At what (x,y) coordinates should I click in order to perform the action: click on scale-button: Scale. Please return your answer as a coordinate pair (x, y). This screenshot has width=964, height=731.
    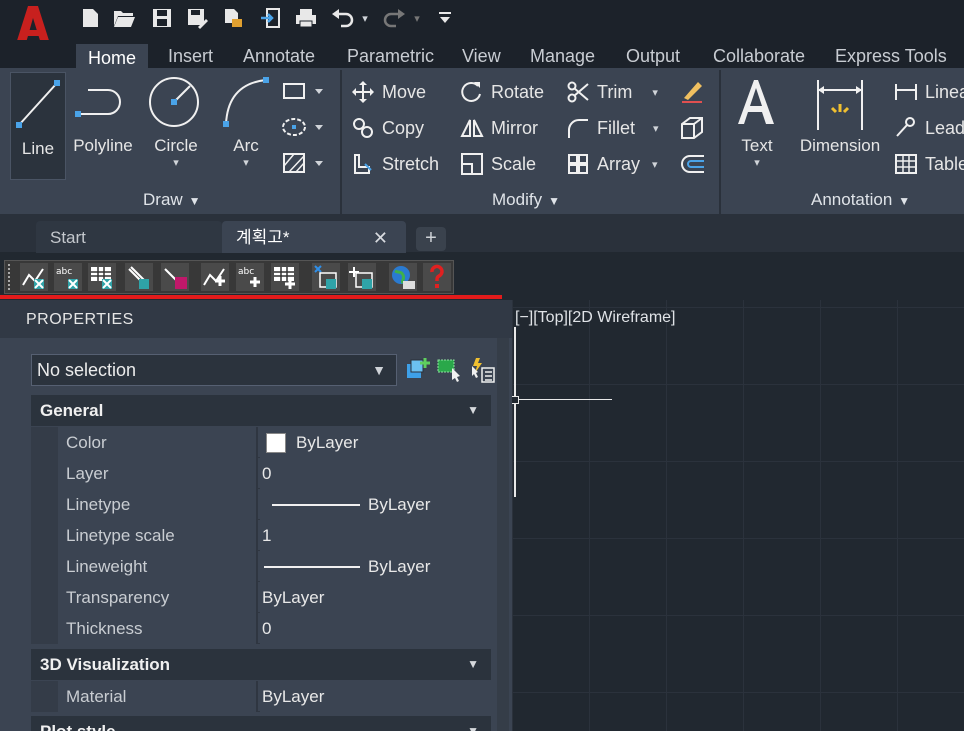
    Looking at the image, I should click on (497, 164).